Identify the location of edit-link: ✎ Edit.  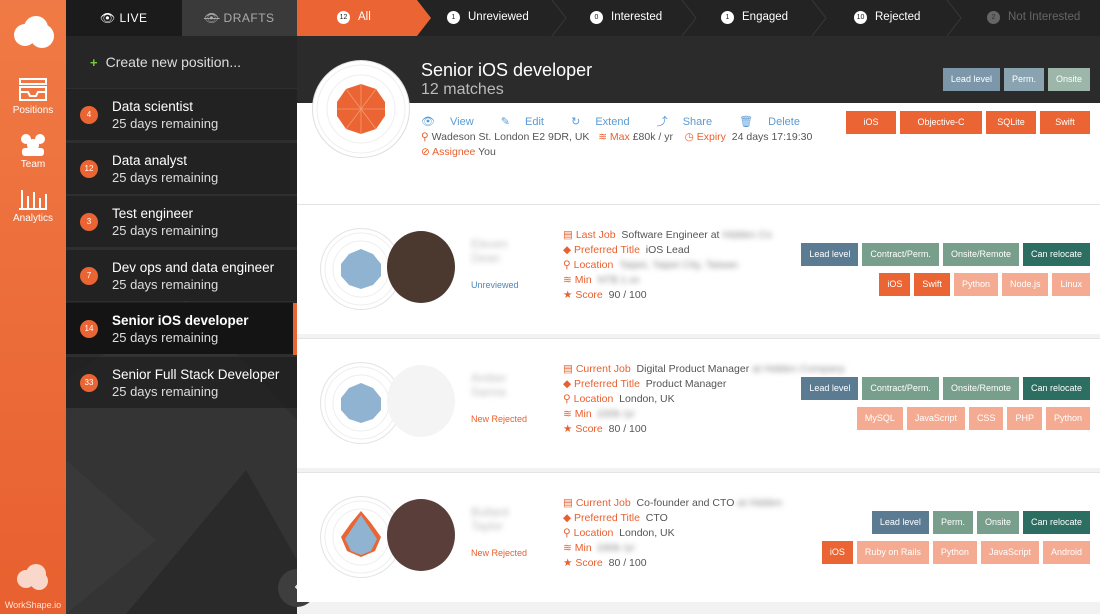
(528, 122).